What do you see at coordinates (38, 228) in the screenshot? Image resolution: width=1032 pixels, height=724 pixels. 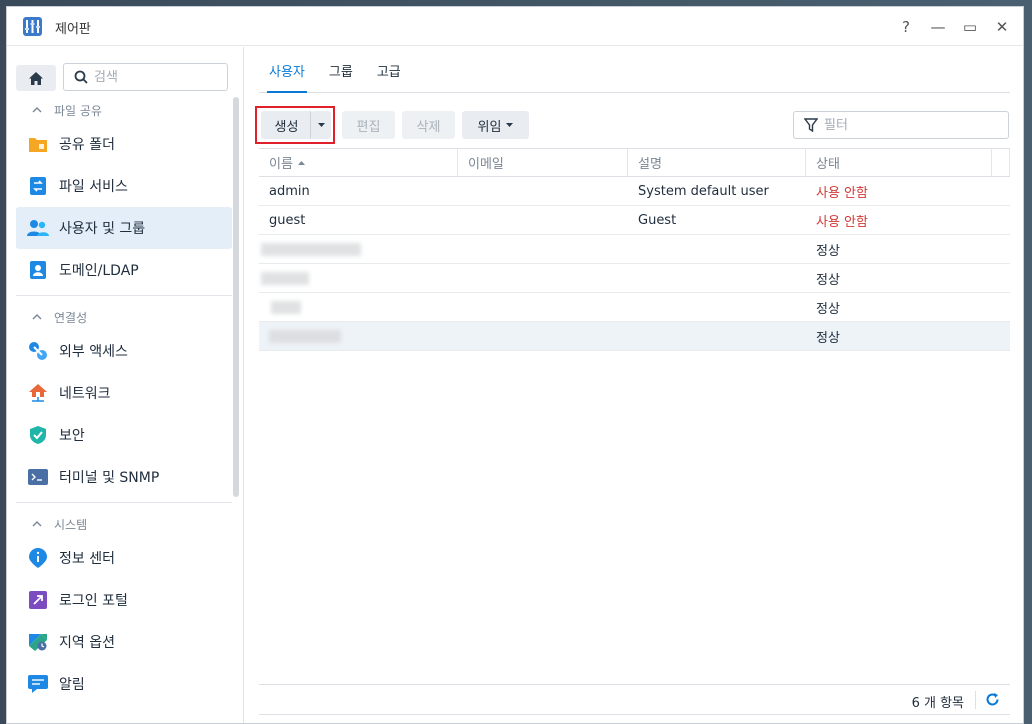 I see `users-icon` at bounding box center [38, 228].